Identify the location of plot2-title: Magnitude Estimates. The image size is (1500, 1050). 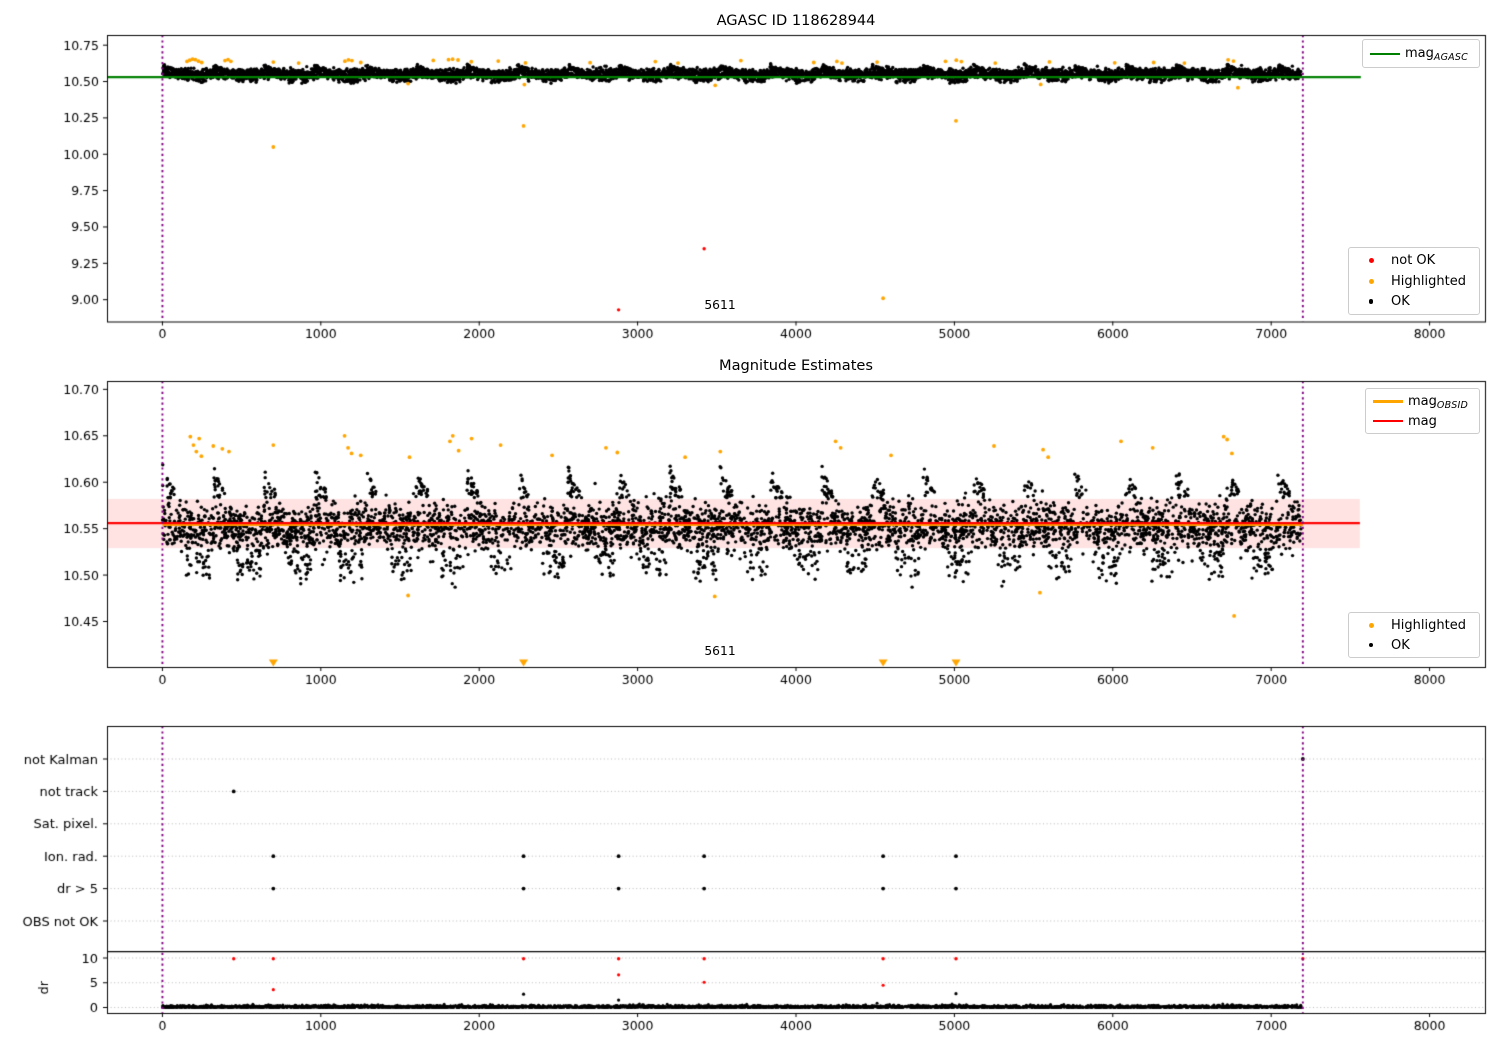
(796, 365).